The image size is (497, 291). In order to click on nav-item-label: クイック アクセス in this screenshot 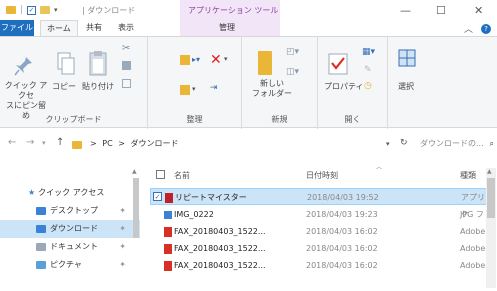, I will do `click(71, 192)`.